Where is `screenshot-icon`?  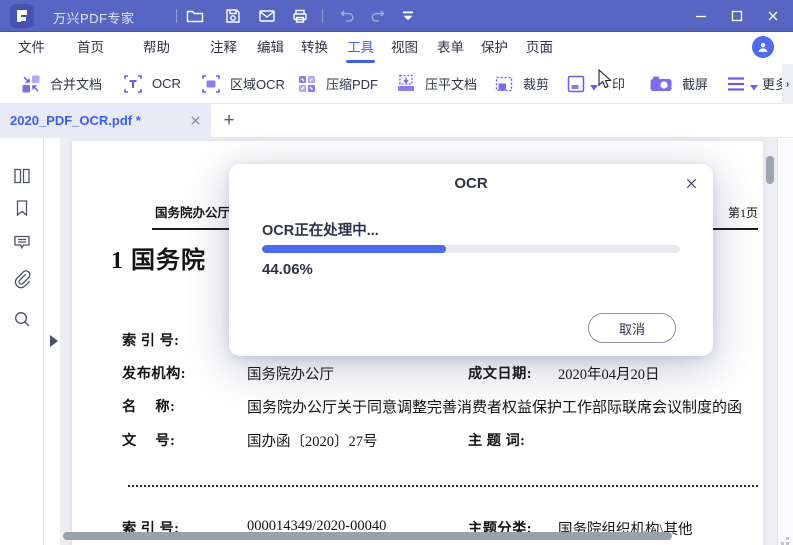
screenshot-icon is located at coordinates (661, 84).